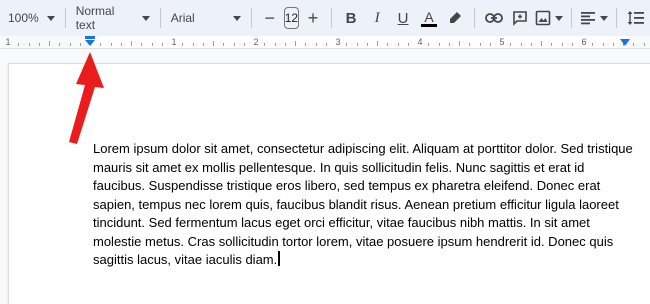  I want to click on paragraph-style-value: Normal text, so click(95, 18).